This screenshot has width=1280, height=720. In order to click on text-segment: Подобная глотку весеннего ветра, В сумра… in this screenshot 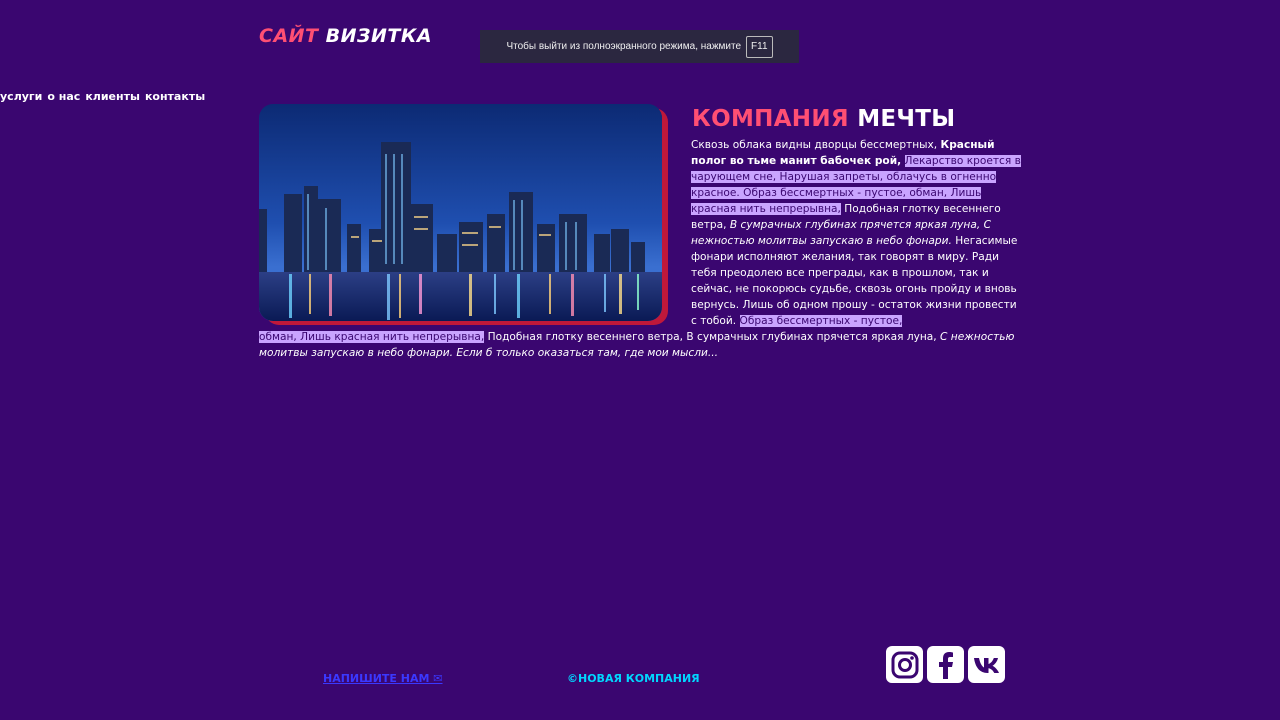, I will do `click(712, 337)`.